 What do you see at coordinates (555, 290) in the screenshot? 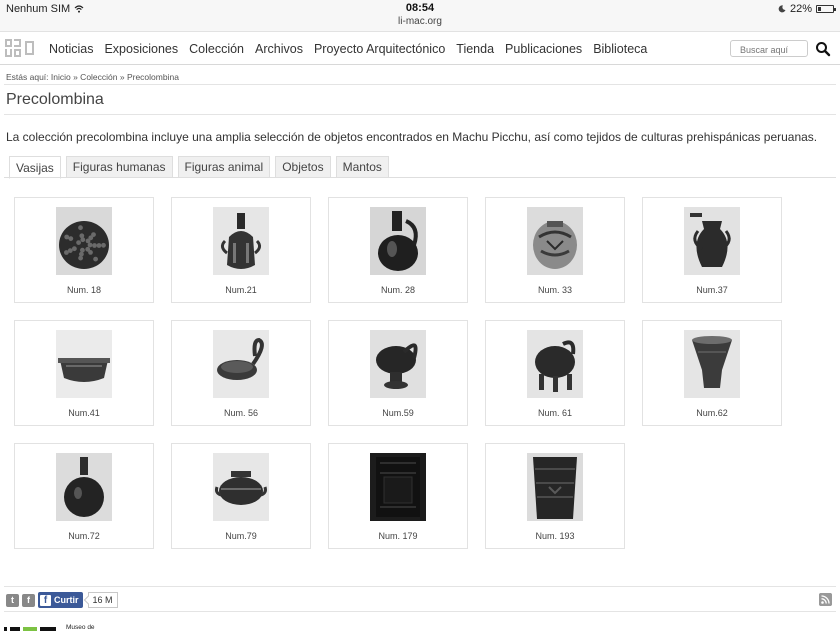
I see `artifact-label: Num. 33` at bounding box center [555, 290].